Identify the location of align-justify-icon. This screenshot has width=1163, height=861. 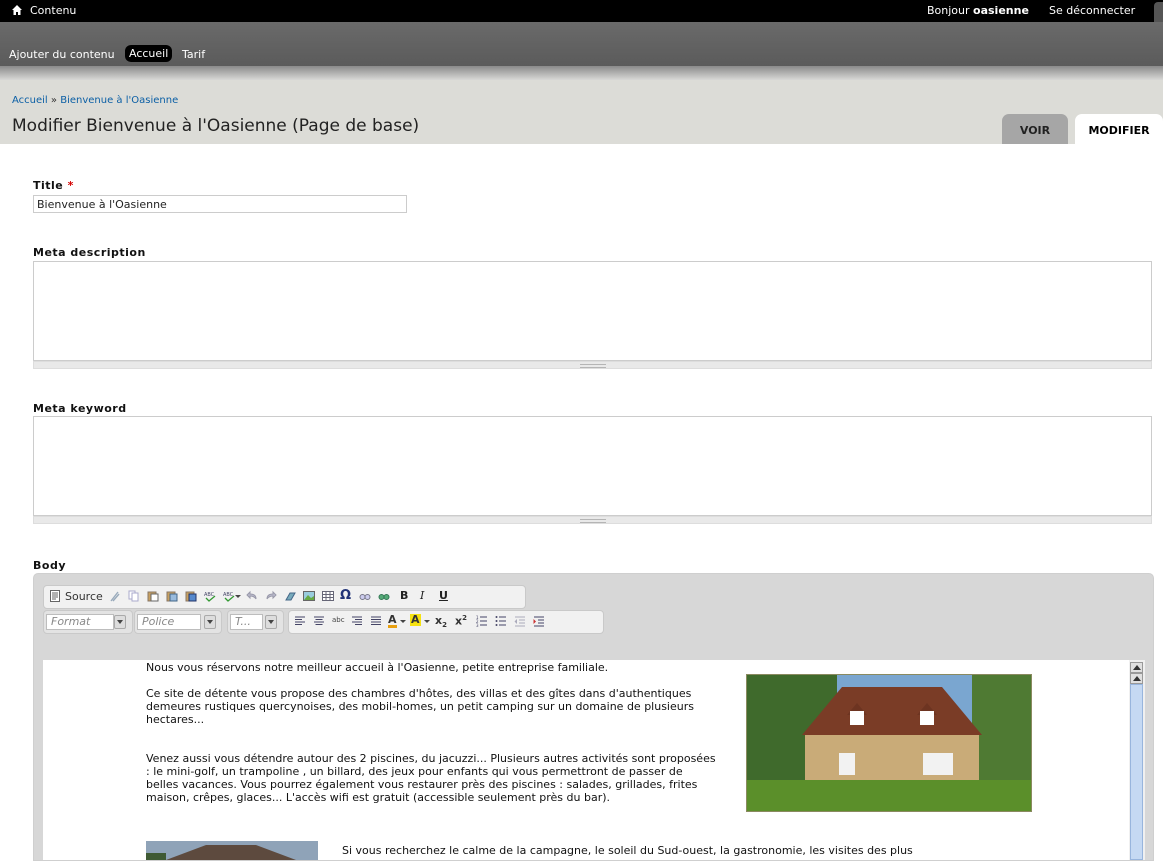
(376, 621).